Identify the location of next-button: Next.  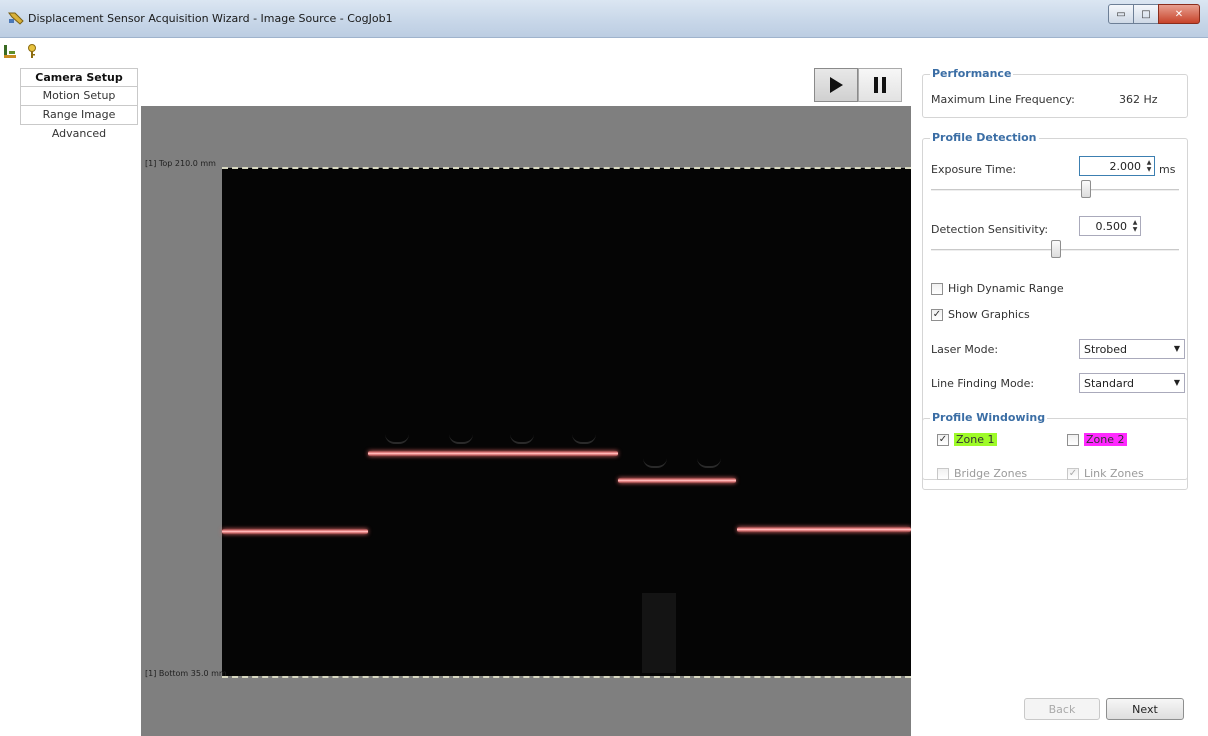
(1145, 709).